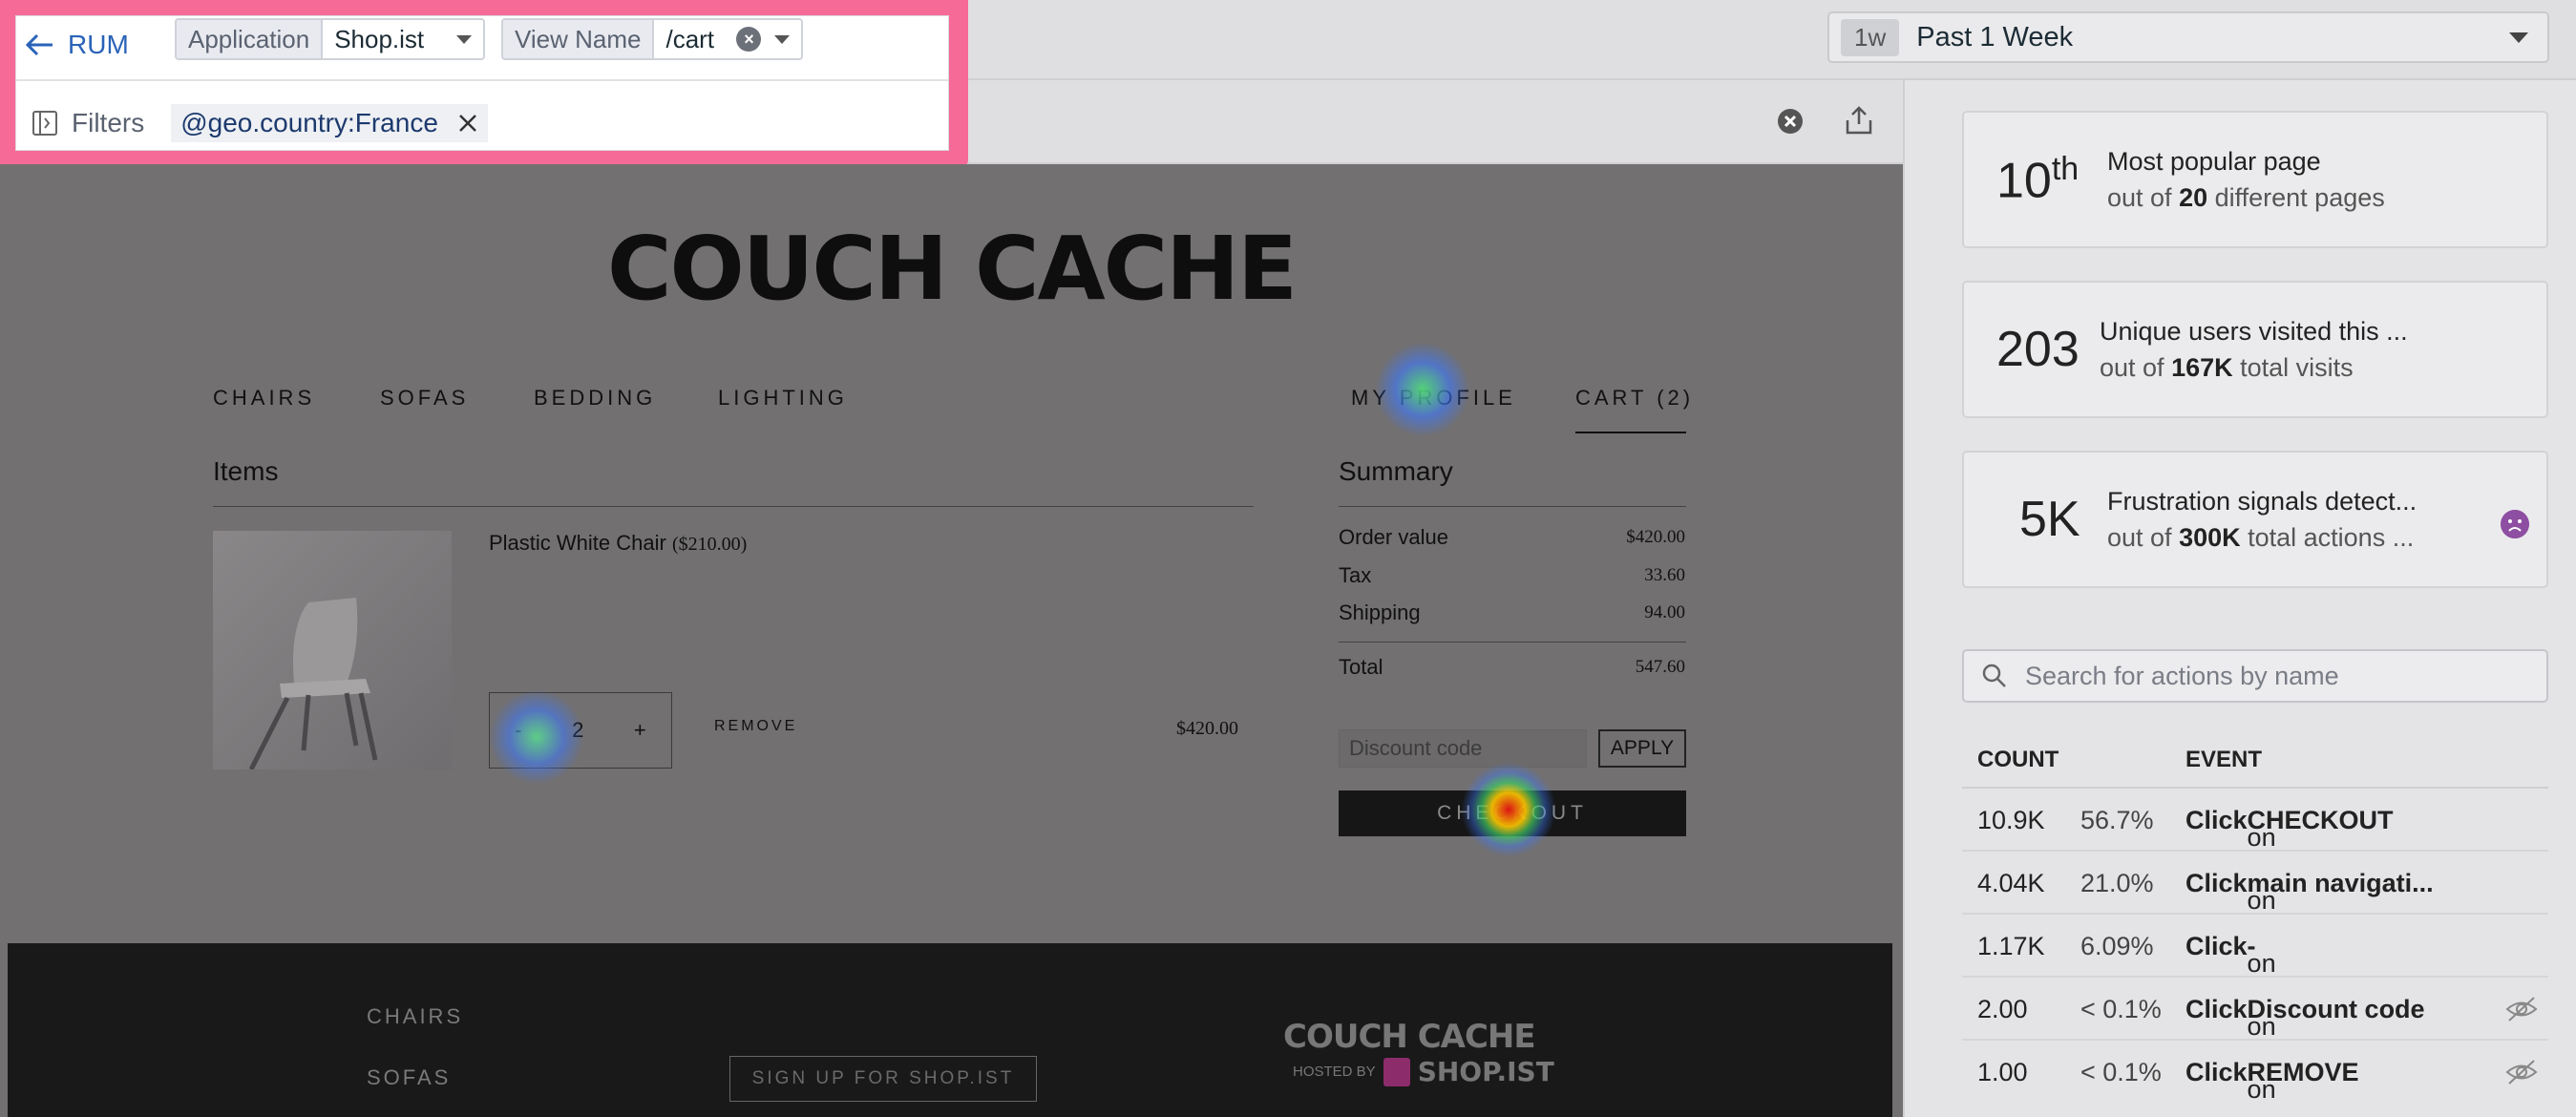 The image size is (2576, 1117). What do you see at coordinates (424, 398) in the screenshot?
I see `nav-sofas: SOFAS` at bounding box center [424, 398].